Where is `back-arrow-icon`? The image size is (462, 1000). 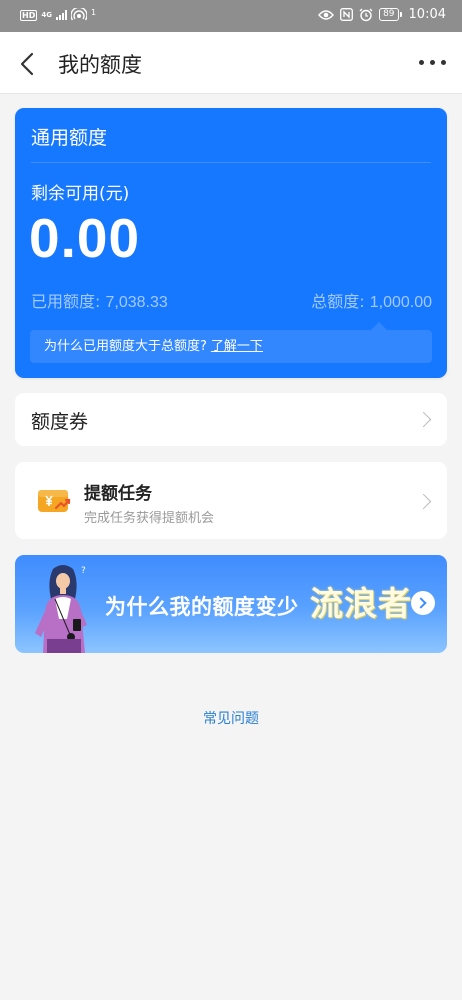 back-arrow-icon is located at coordinates (27, 64).